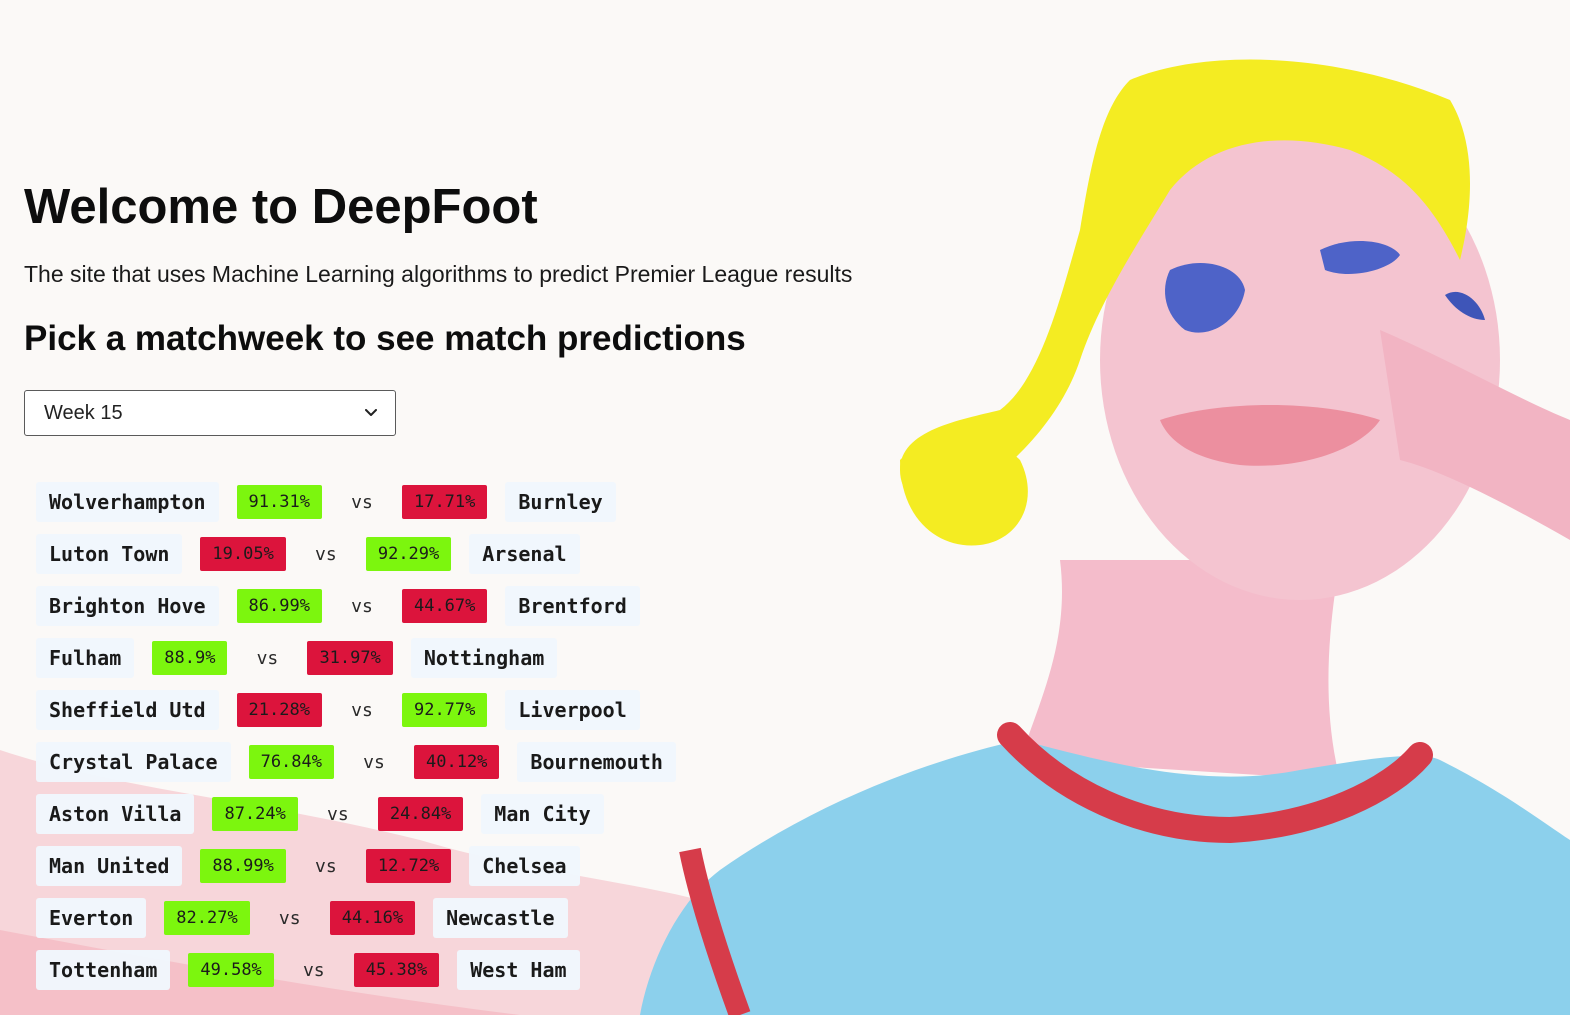 The width and height of the screenshot is (1570, 1015). Describe the element at coordinates (127, 606) in the screenshot. I see `home-team: Brighton Hove` at that location.